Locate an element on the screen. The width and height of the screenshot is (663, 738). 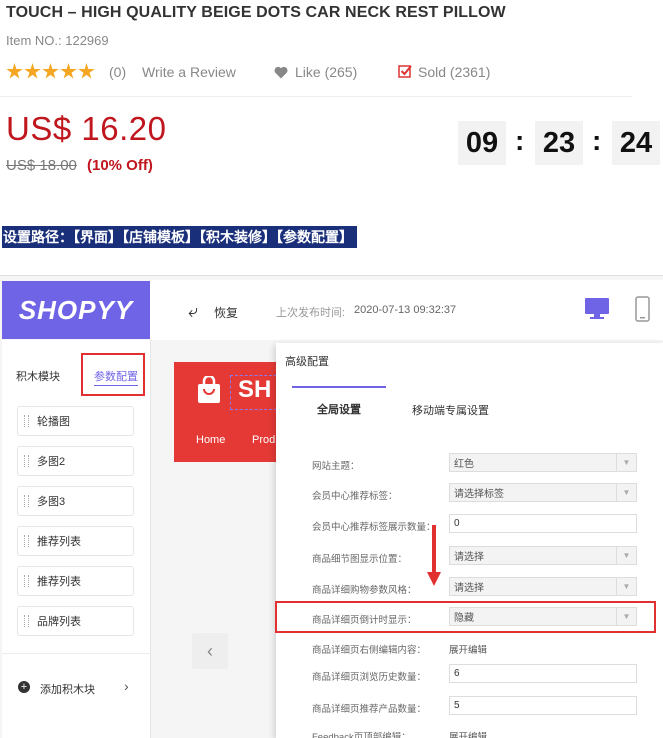
block-label: 多图2 is located at coordinates (51, 462).